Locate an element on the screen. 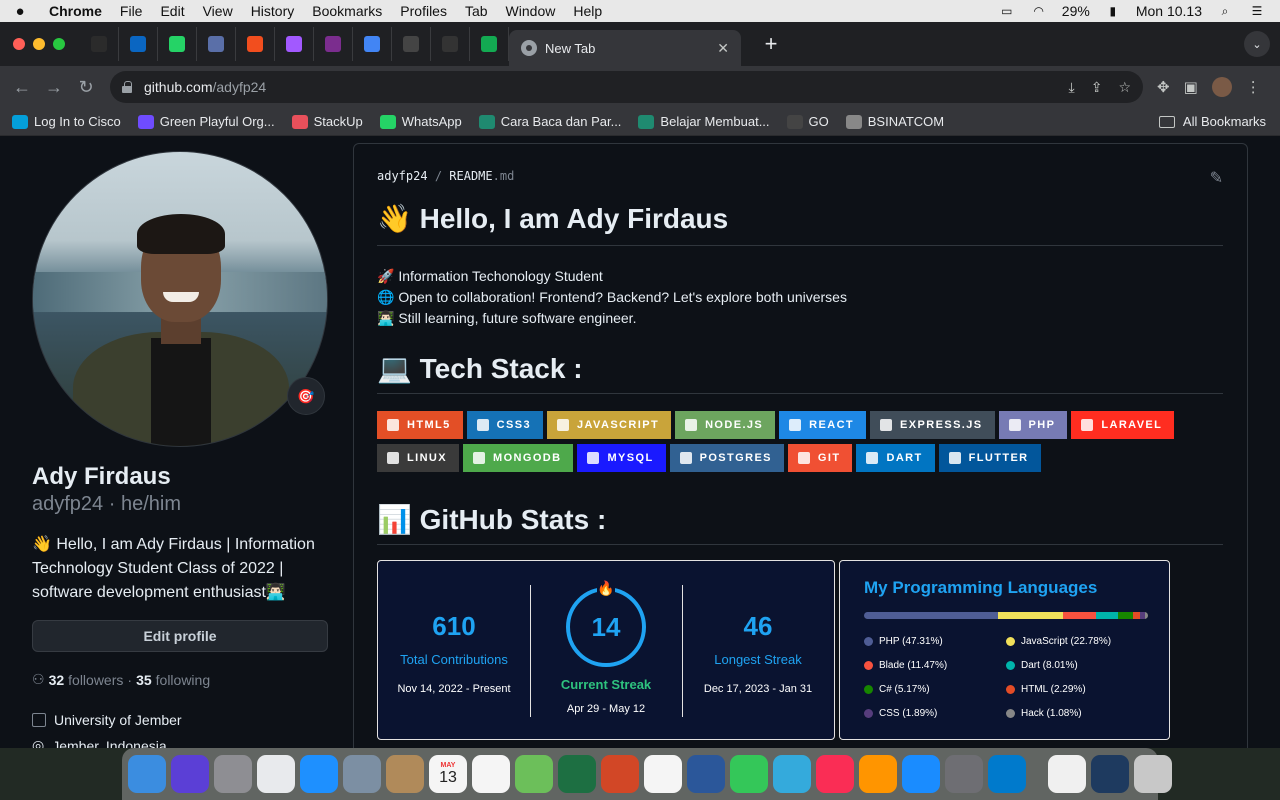 The width and height of the screenshot is (1280, 800). followers-link: followers is located at coordinates (95, 680).